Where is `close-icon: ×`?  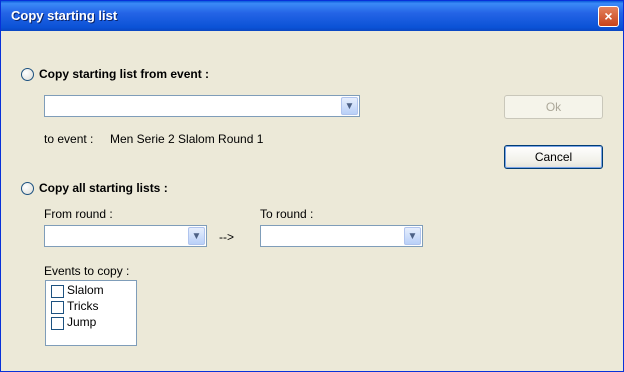
close-icon: × is located at coordinates (608, 16).